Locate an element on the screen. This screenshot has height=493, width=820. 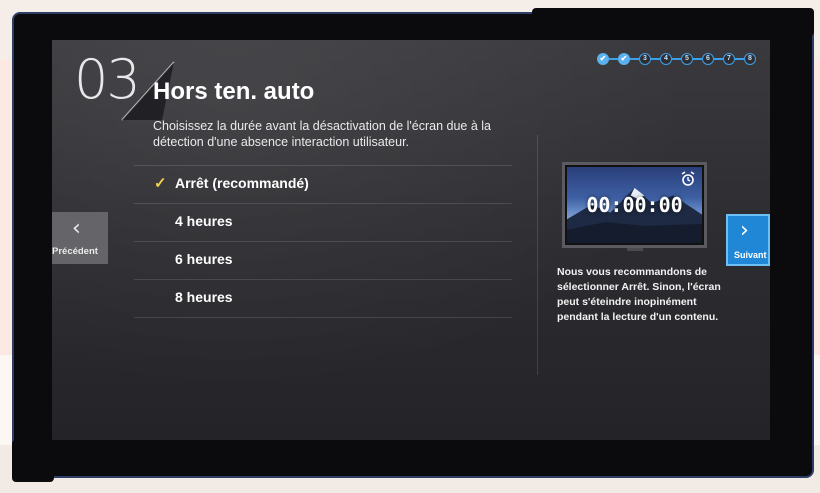
next-label: Suivant is located at coordinates (750, 255).